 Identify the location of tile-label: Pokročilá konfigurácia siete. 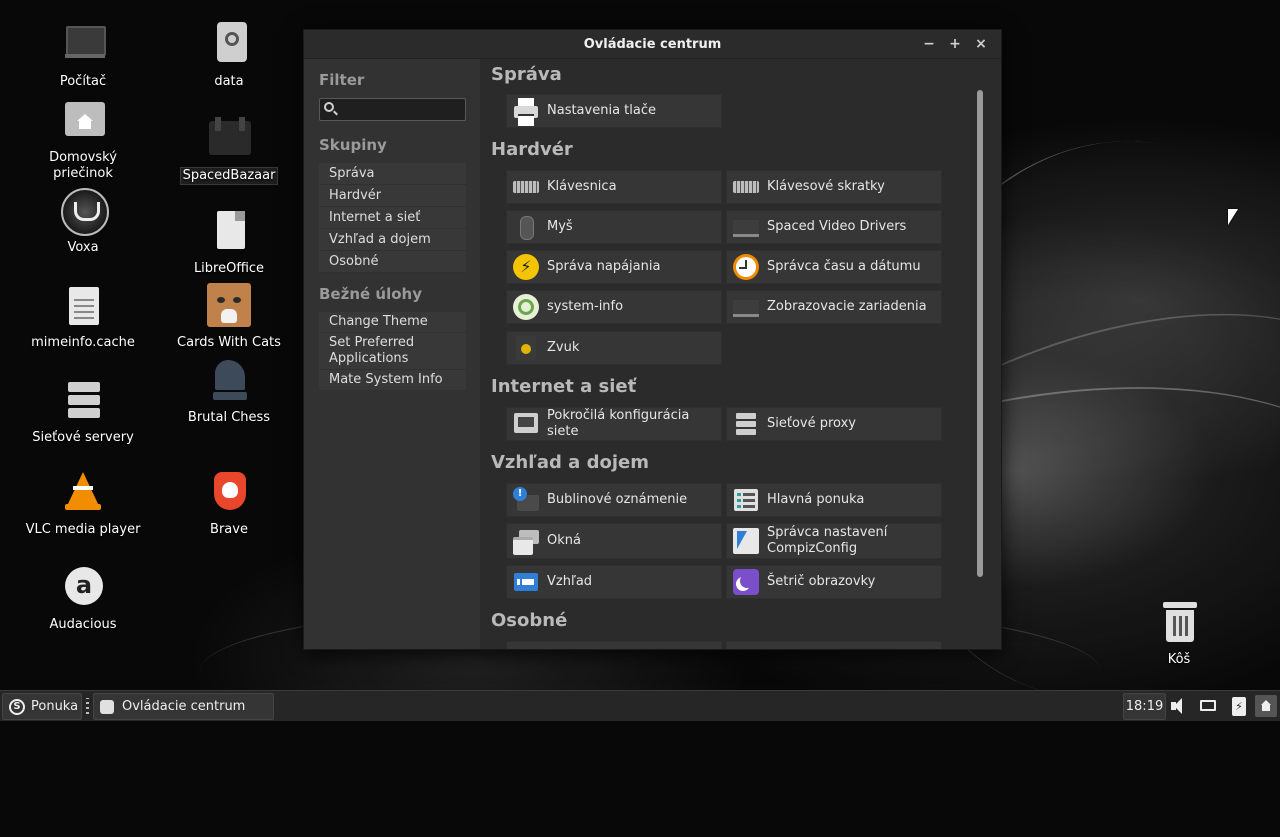
(618, 423).